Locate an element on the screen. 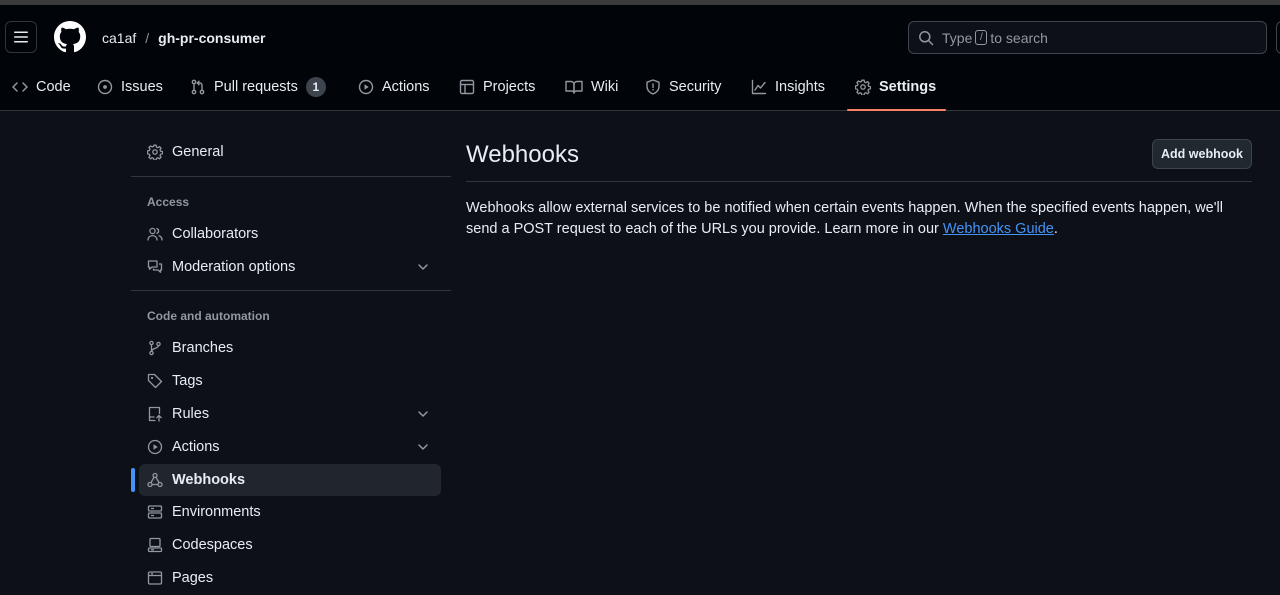 This screenshot has width=1280, height=595. sidebar-item-moderation-options: Moderation options is located at coordinates (290, 267).